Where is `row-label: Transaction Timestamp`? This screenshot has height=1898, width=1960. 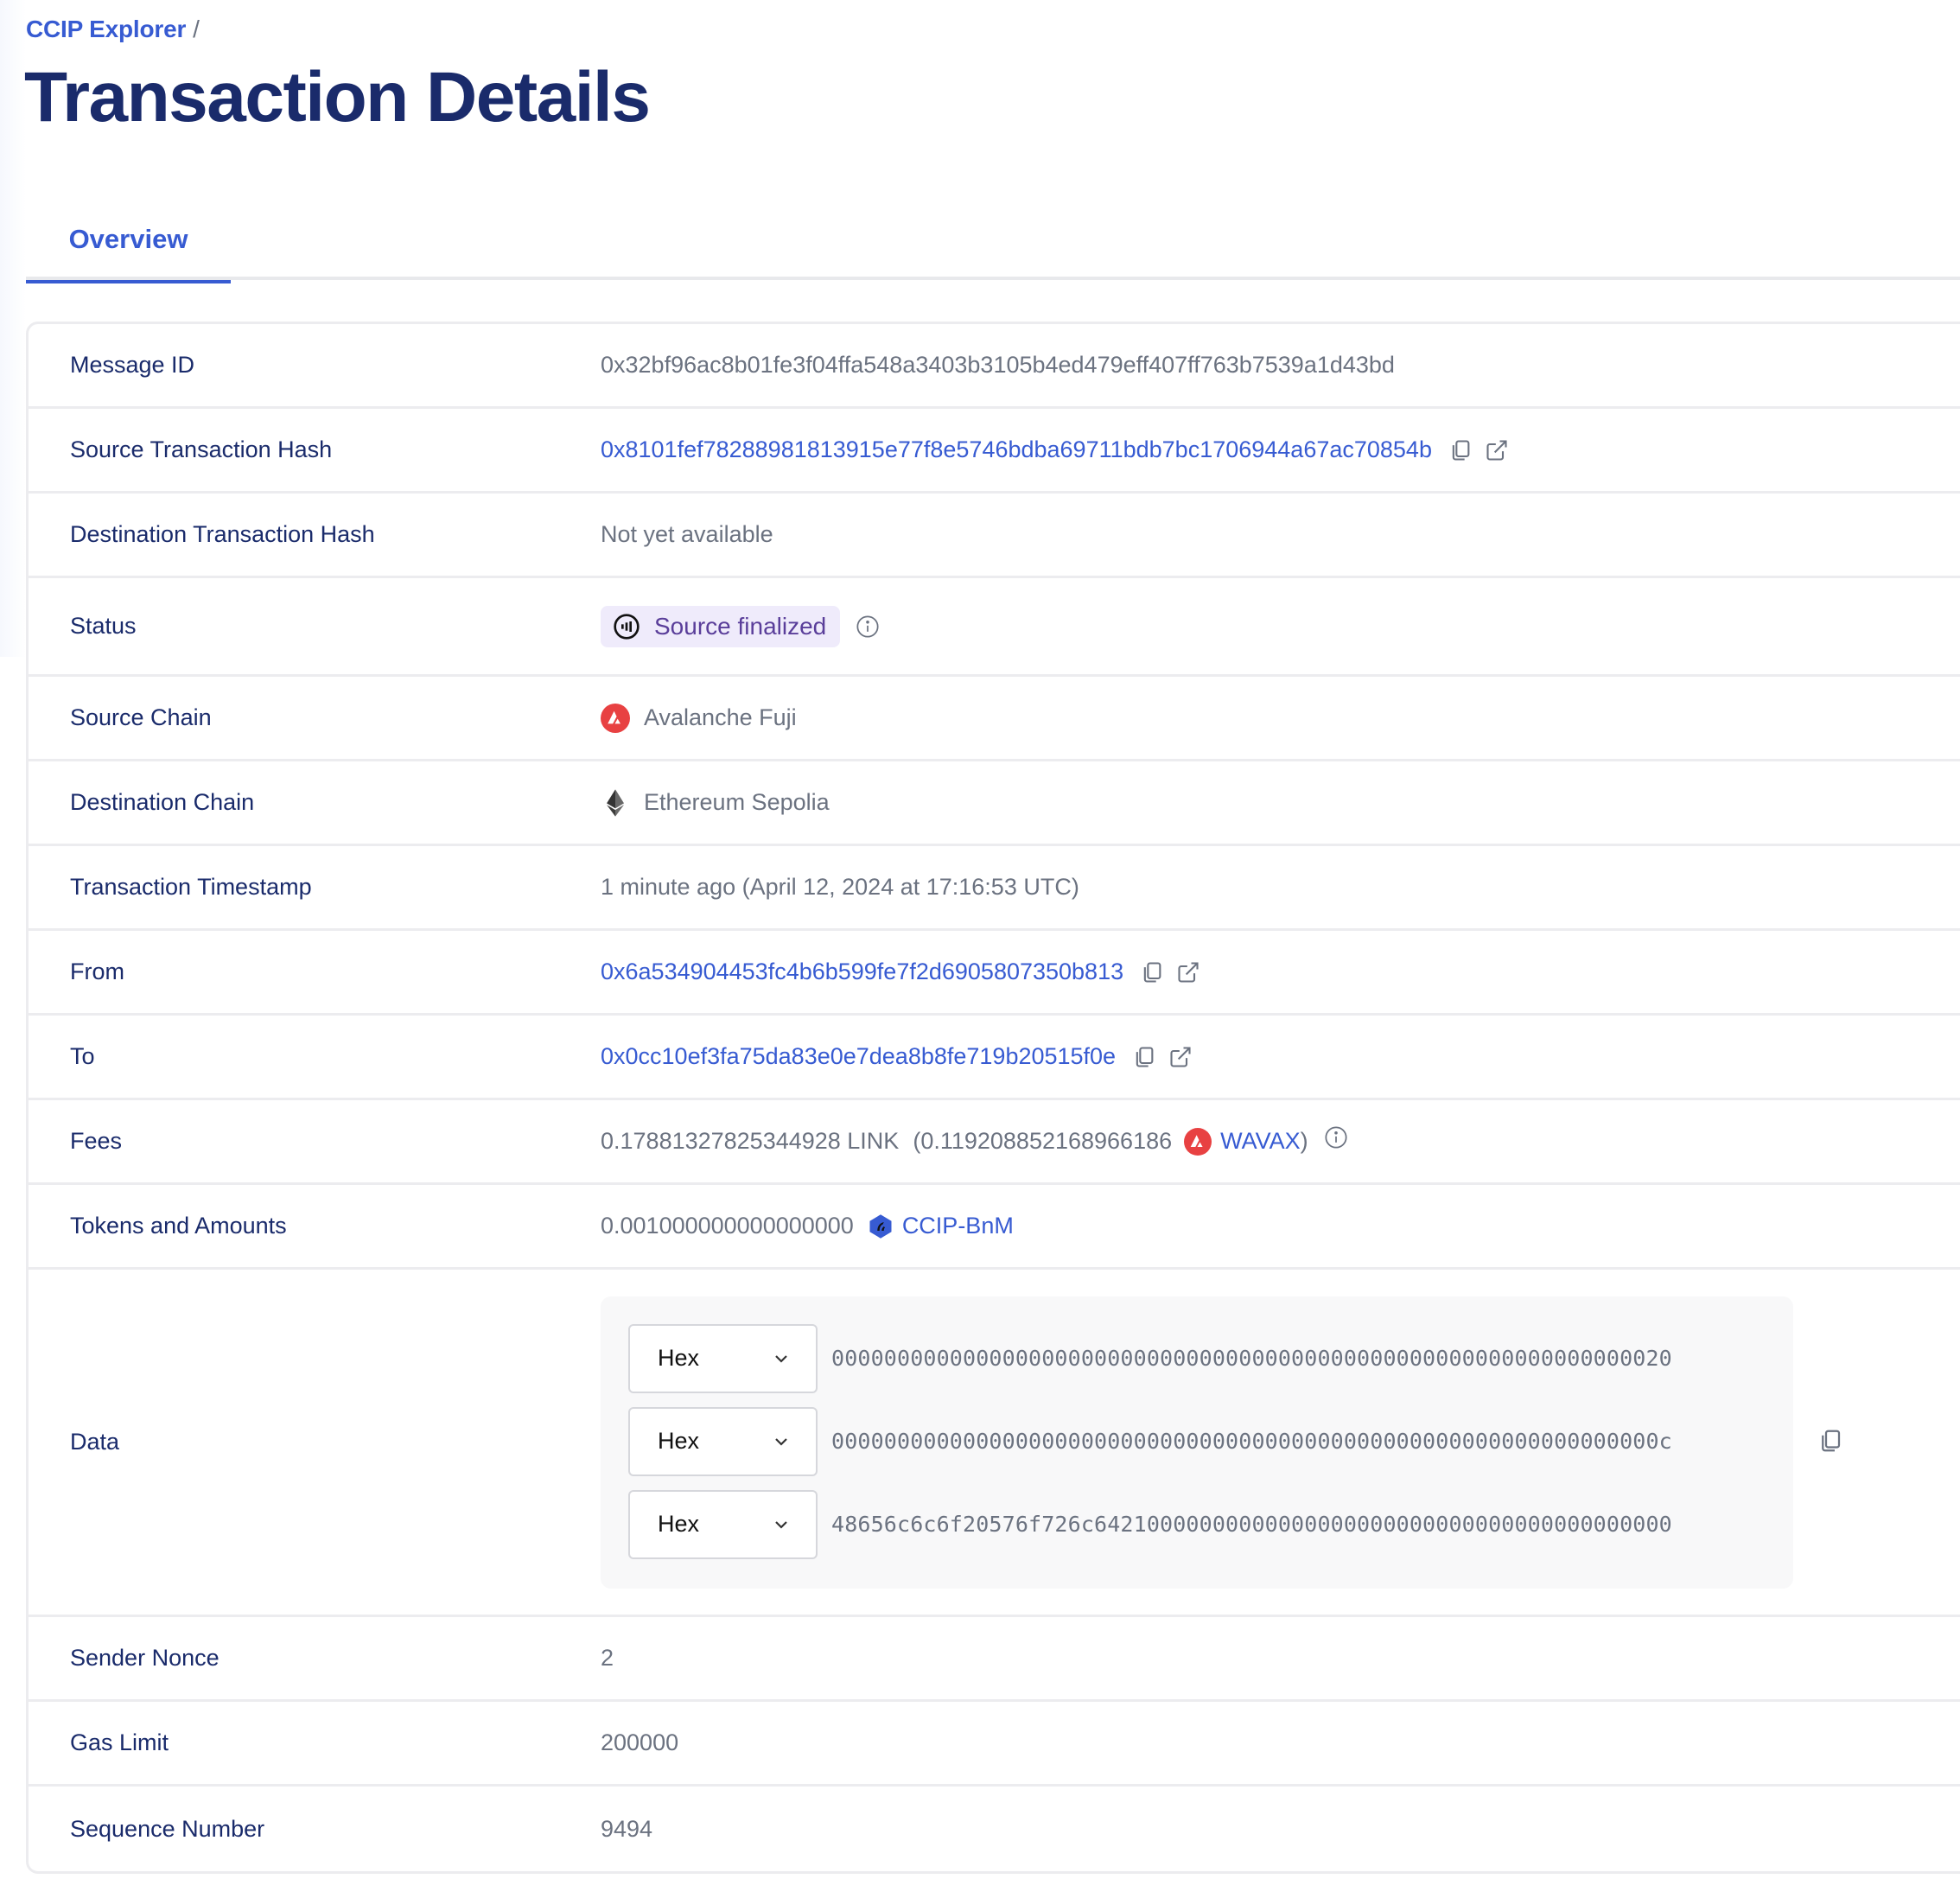 row-label: Transaction Timestamp is located at coordinates (191, 887).